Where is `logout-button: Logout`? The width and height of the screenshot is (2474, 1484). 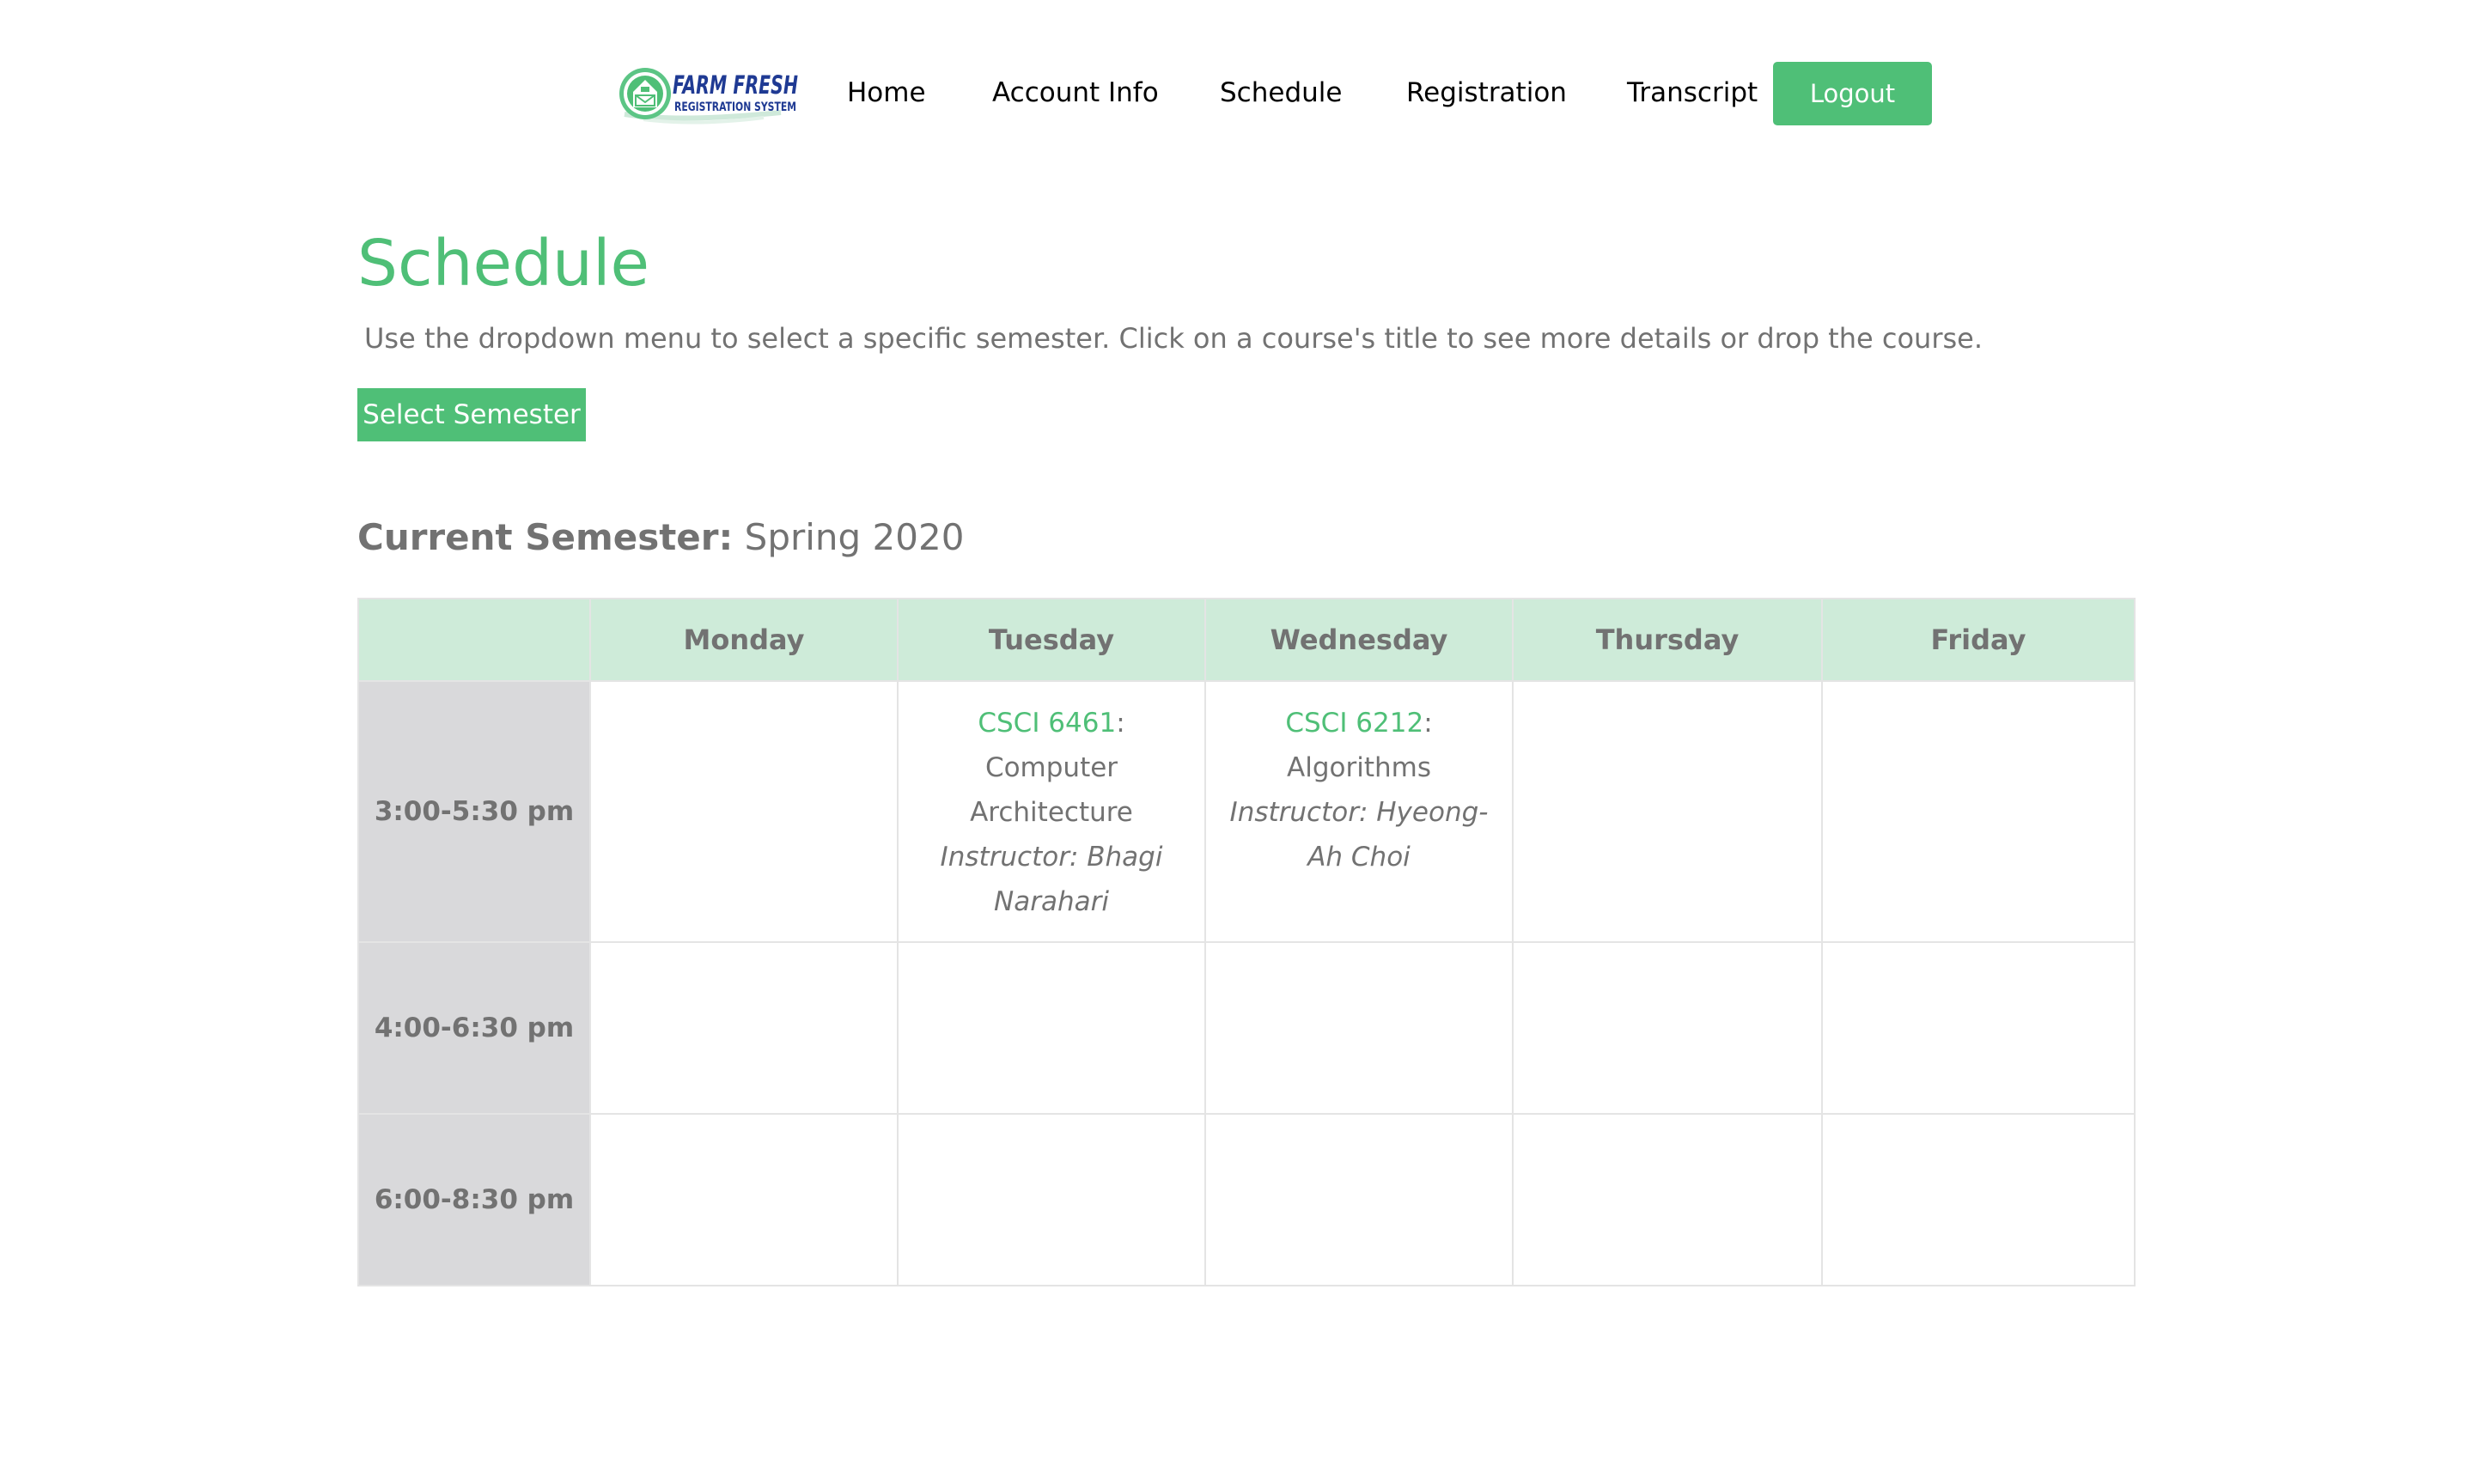 logout-button: Logout is located at coordinates (1852, 93).